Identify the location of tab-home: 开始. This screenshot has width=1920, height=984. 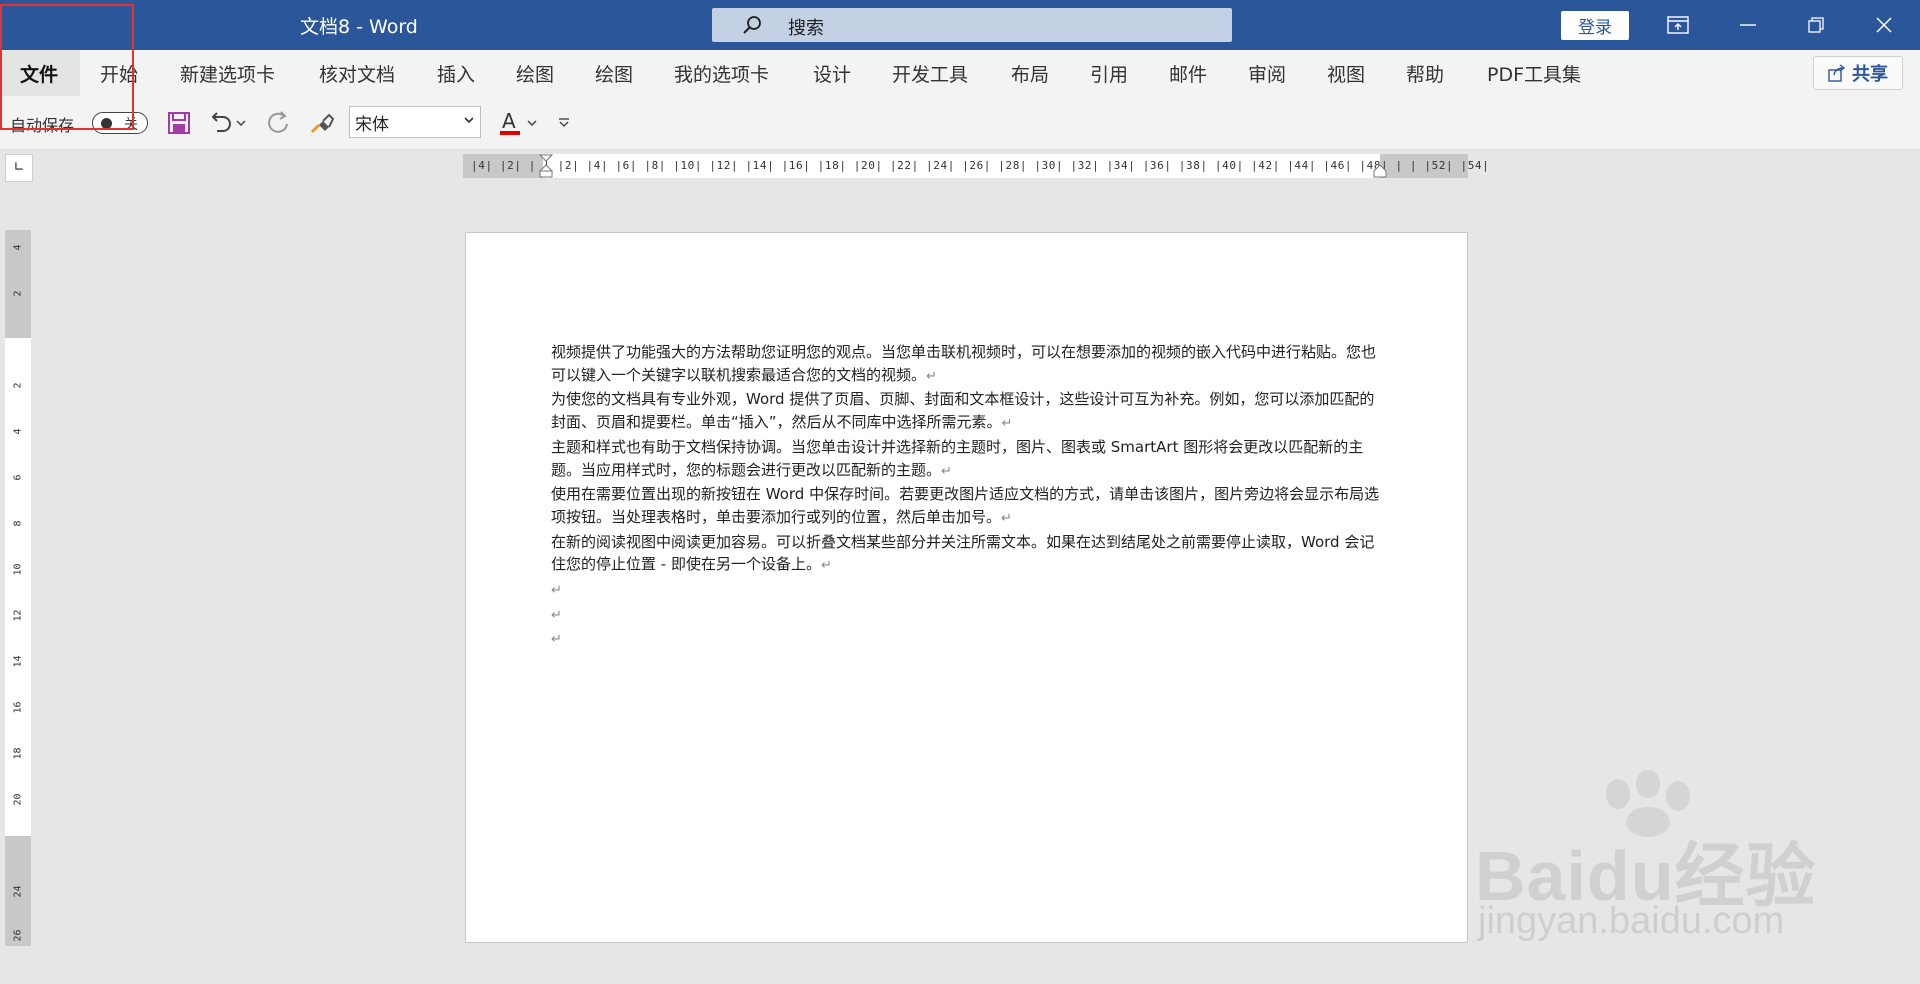
(119, 73).